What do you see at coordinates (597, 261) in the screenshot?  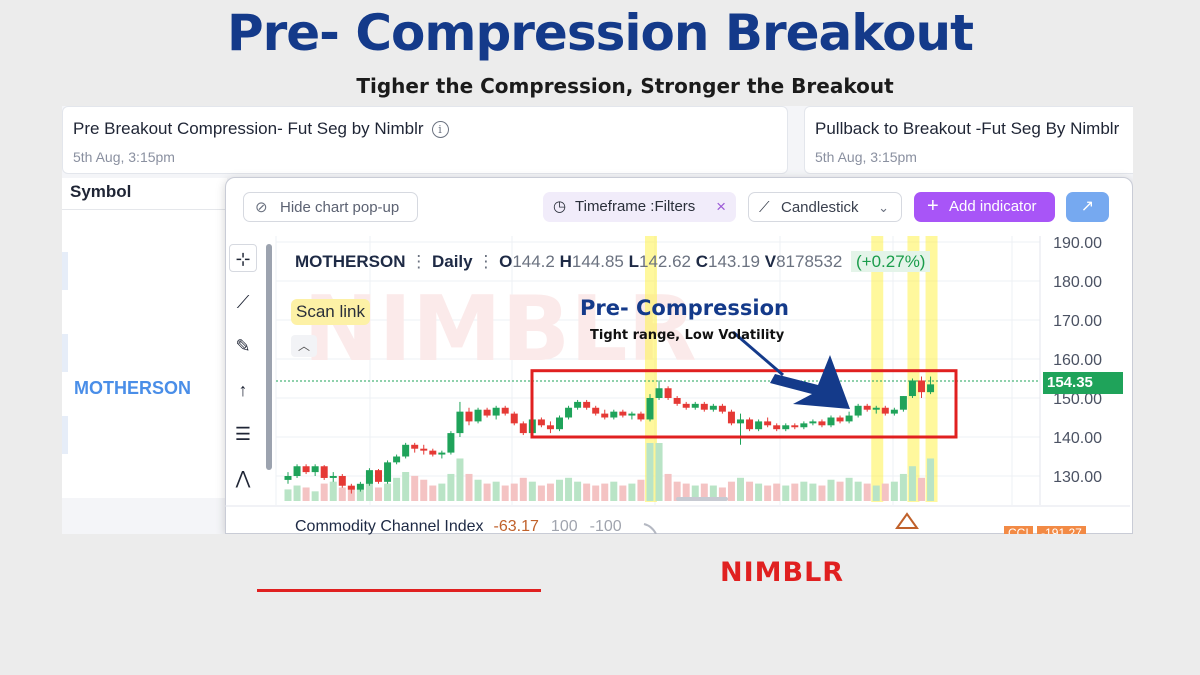 I see `high-value: 144.85` at bounding box center [597, 261].